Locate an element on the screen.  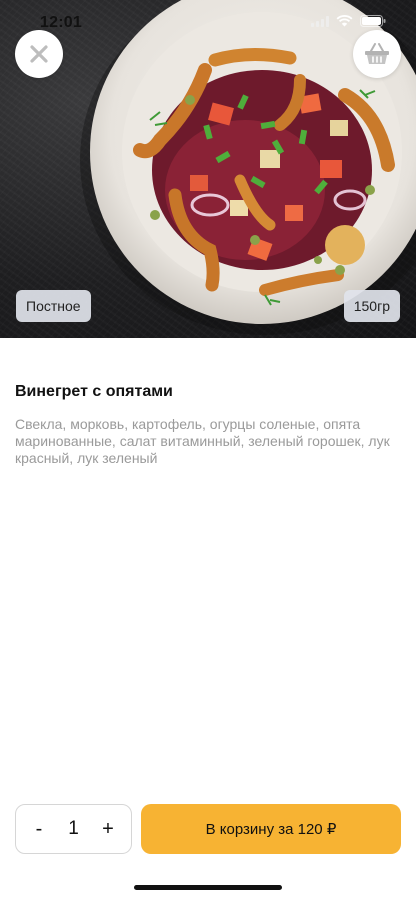
quantity-value: 1 is located at coordinates (73, 828).